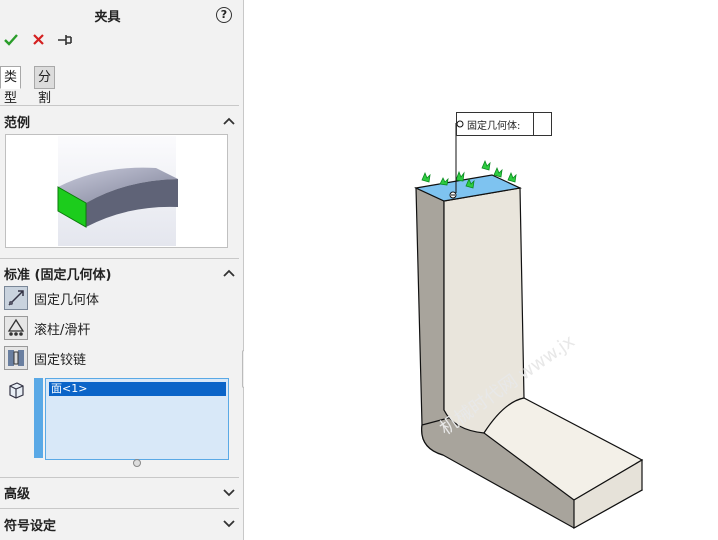 The width and height of the screenshot is (718, 540). I want to click on fixture-callout: 固定几何体:, so click(504, 124).